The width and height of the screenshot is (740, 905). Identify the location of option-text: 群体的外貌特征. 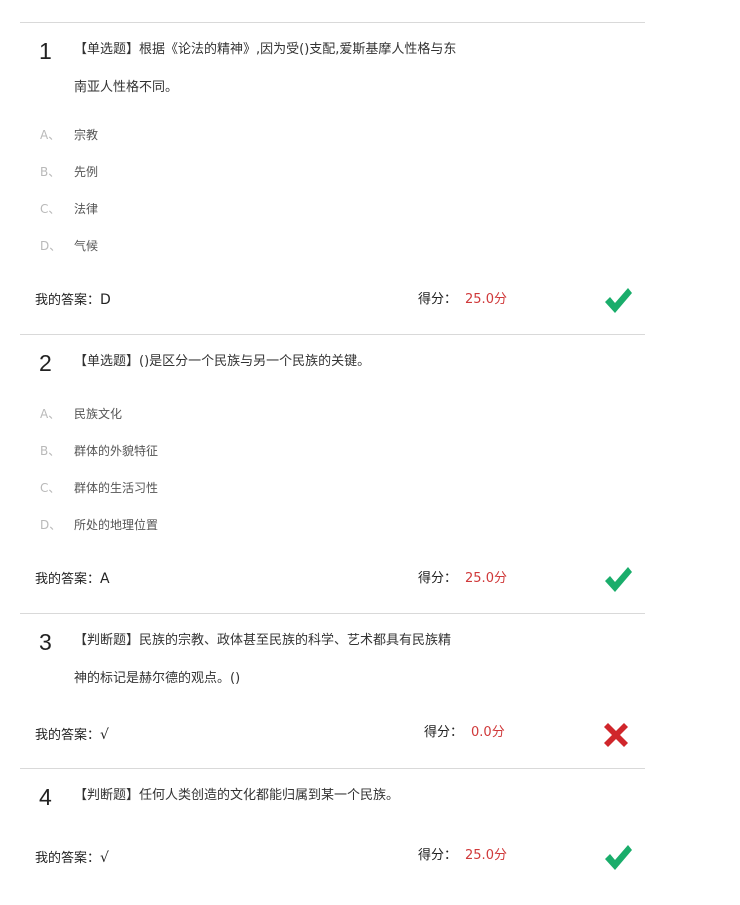
(116, 451).